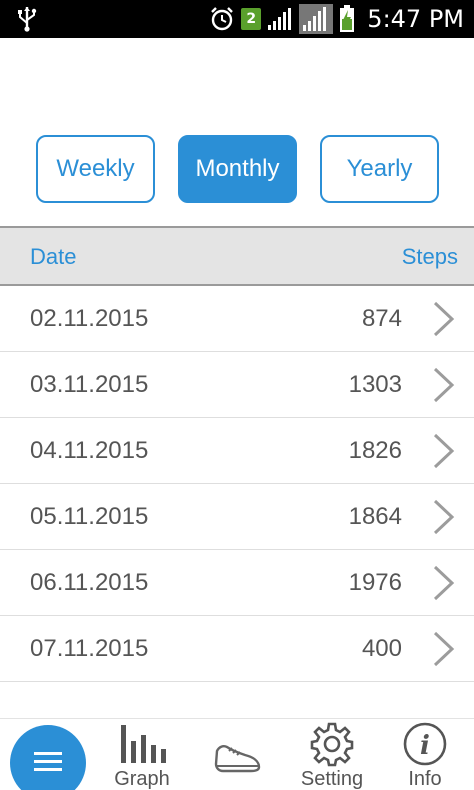 The width and height of the screenshot is (474, 790). Describe the element at coordinates (237, 385) in the screenshot. I see `table-row: 03.11.2015 1303` at that location.